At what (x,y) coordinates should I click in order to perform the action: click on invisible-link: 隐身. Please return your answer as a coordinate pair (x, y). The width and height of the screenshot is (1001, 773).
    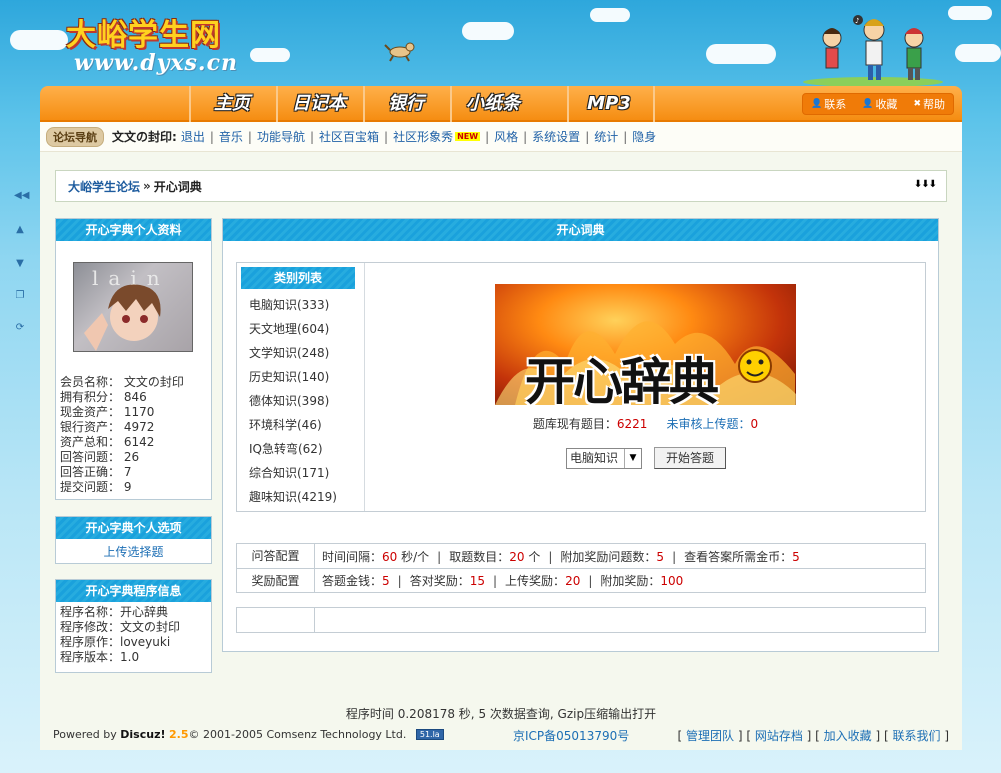
    Looking at the image, I should click on (644, 136).